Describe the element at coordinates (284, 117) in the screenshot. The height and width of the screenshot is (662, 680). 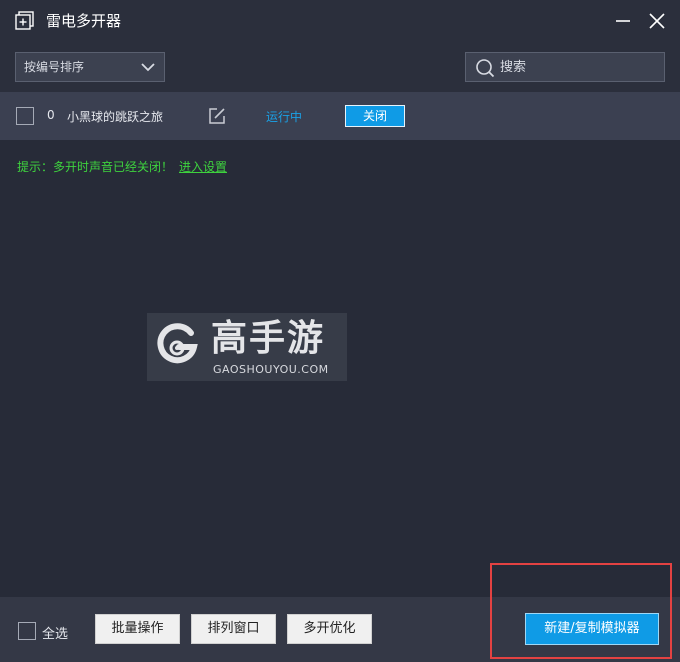
I see `instance-status: 运行中` at that location.